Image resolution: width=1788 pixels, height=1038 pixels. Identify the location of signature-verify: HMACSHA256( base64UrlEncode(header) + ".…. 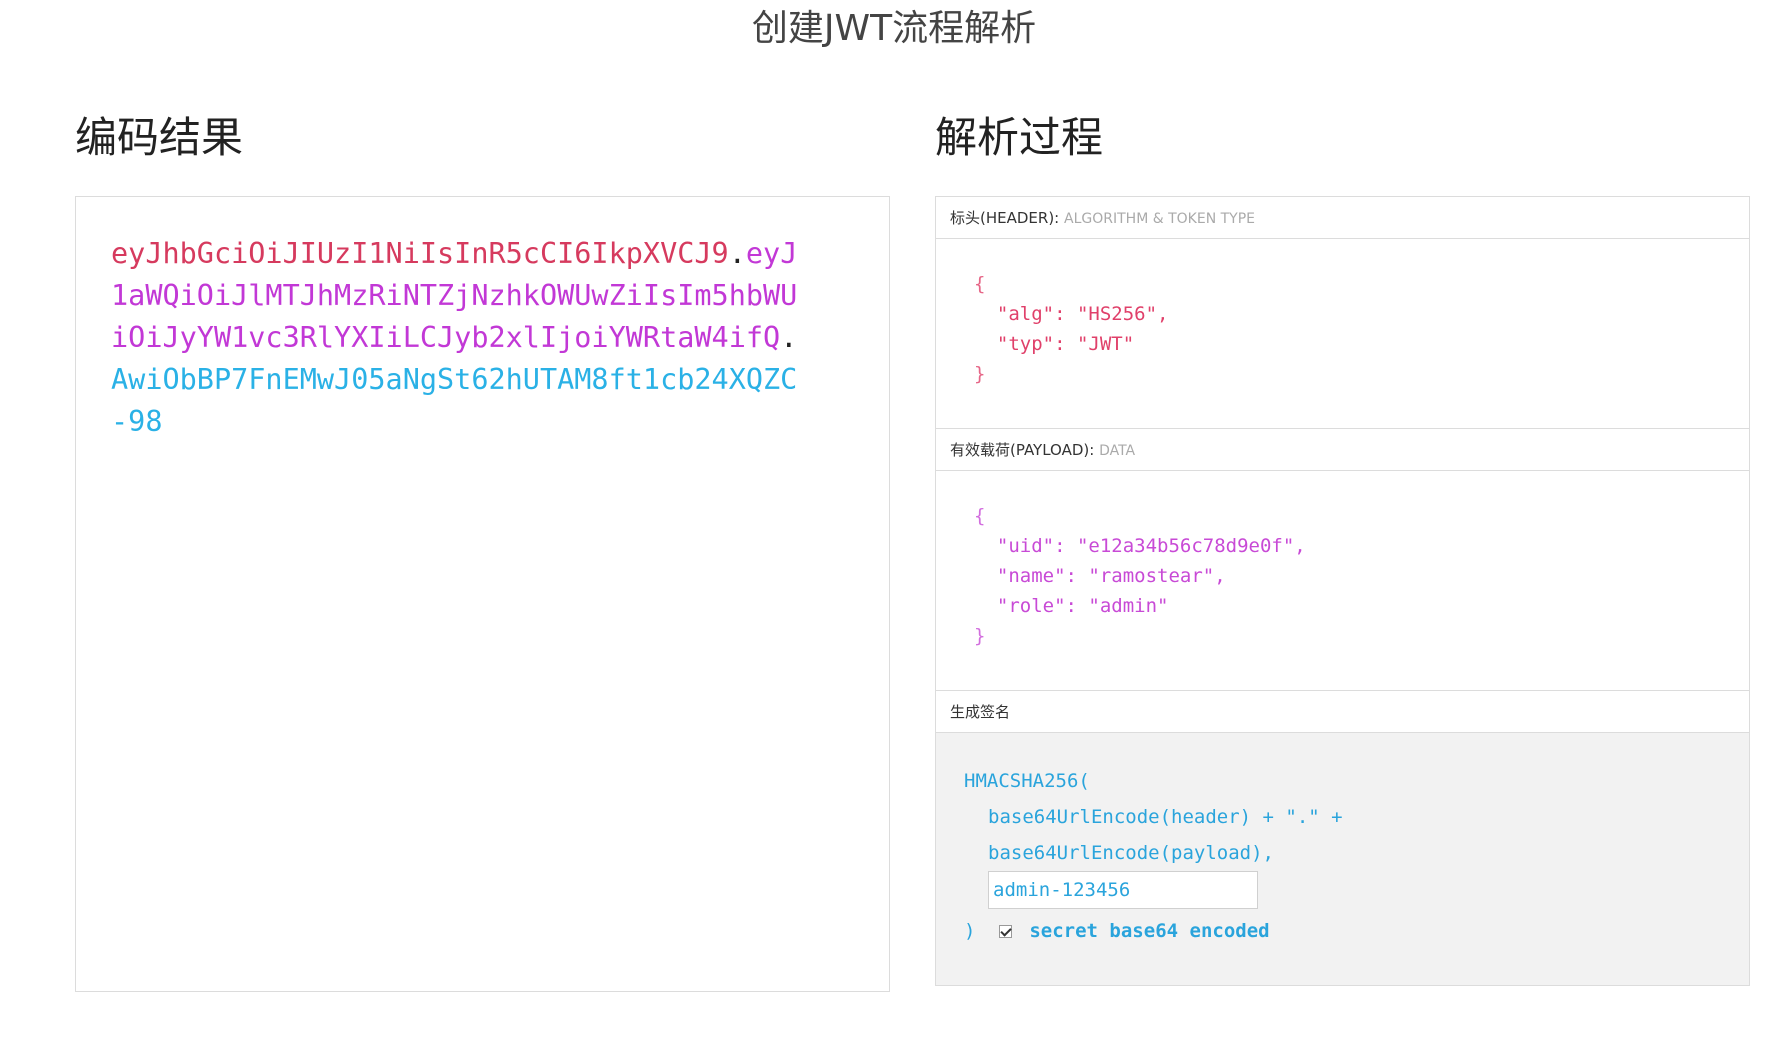
(1342, 859).